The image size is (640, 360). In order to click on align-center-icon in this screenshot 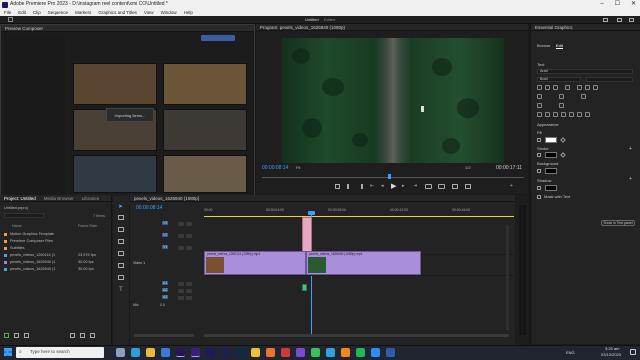, I will do `click(547, 87)`.